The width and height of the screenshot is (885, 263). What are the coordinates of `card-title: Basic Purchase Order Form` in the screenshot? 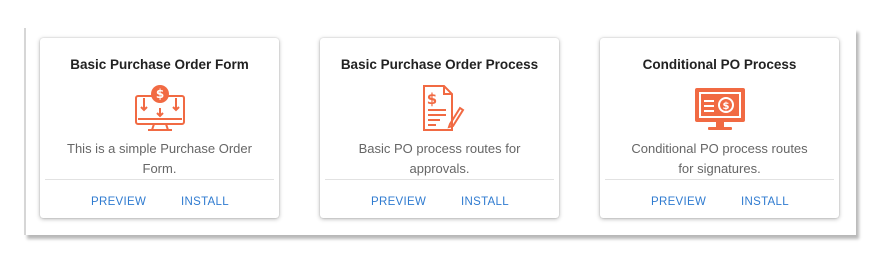 It's located at (159, 64).